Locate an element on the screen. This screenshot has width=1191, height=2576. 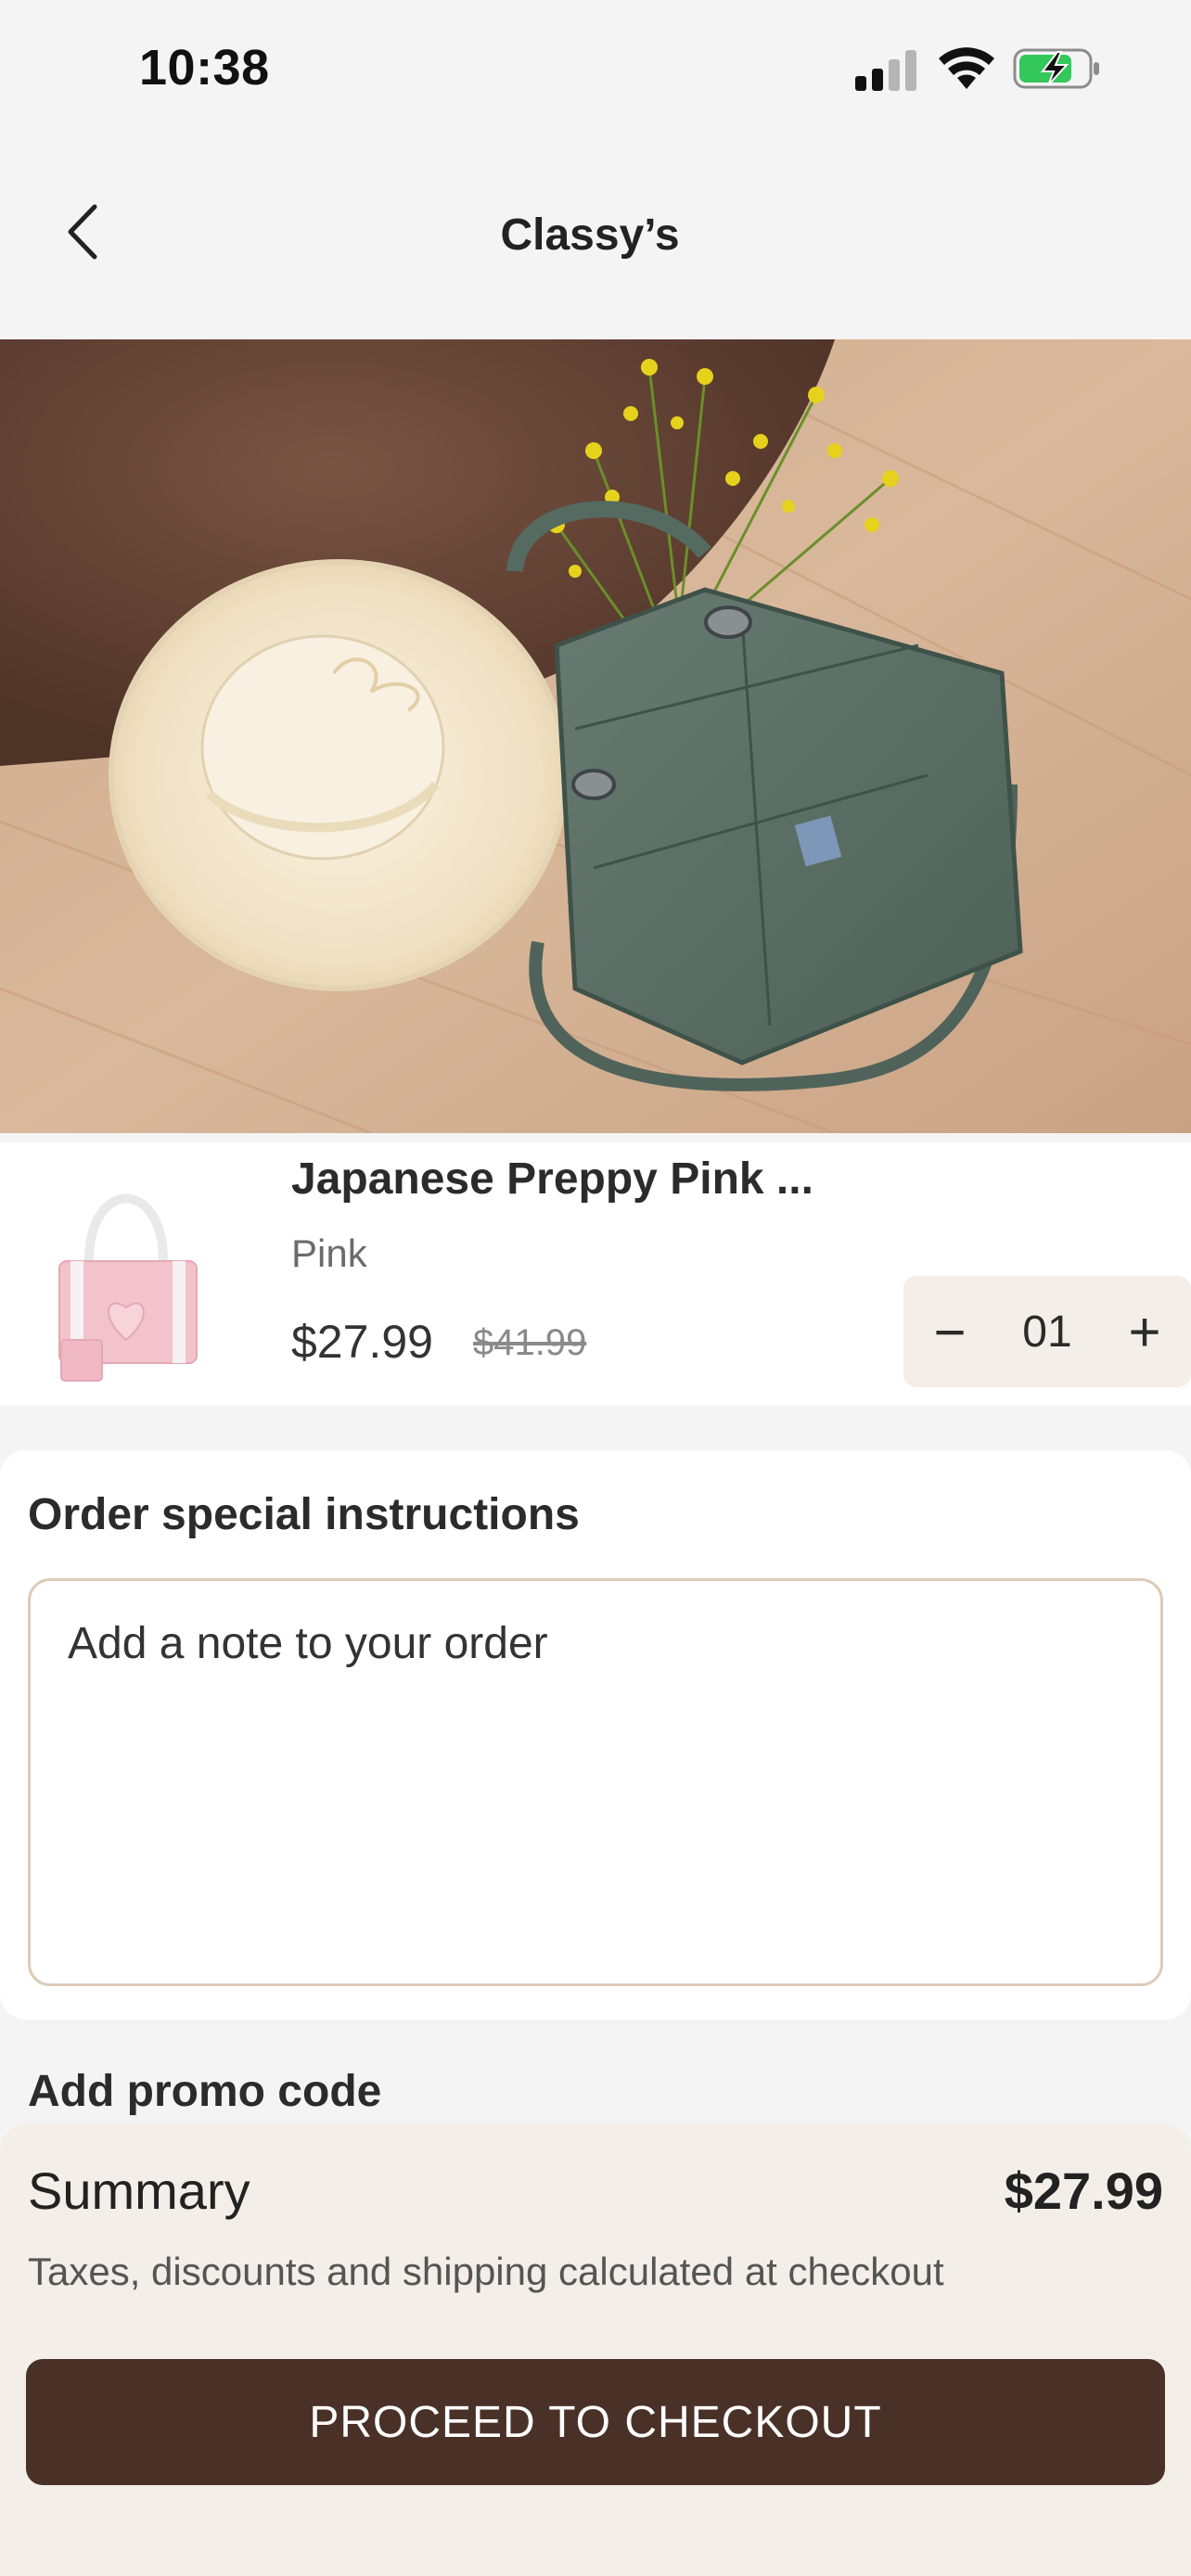
quantity-value: 01 is located at coordinates (1047, 1332).